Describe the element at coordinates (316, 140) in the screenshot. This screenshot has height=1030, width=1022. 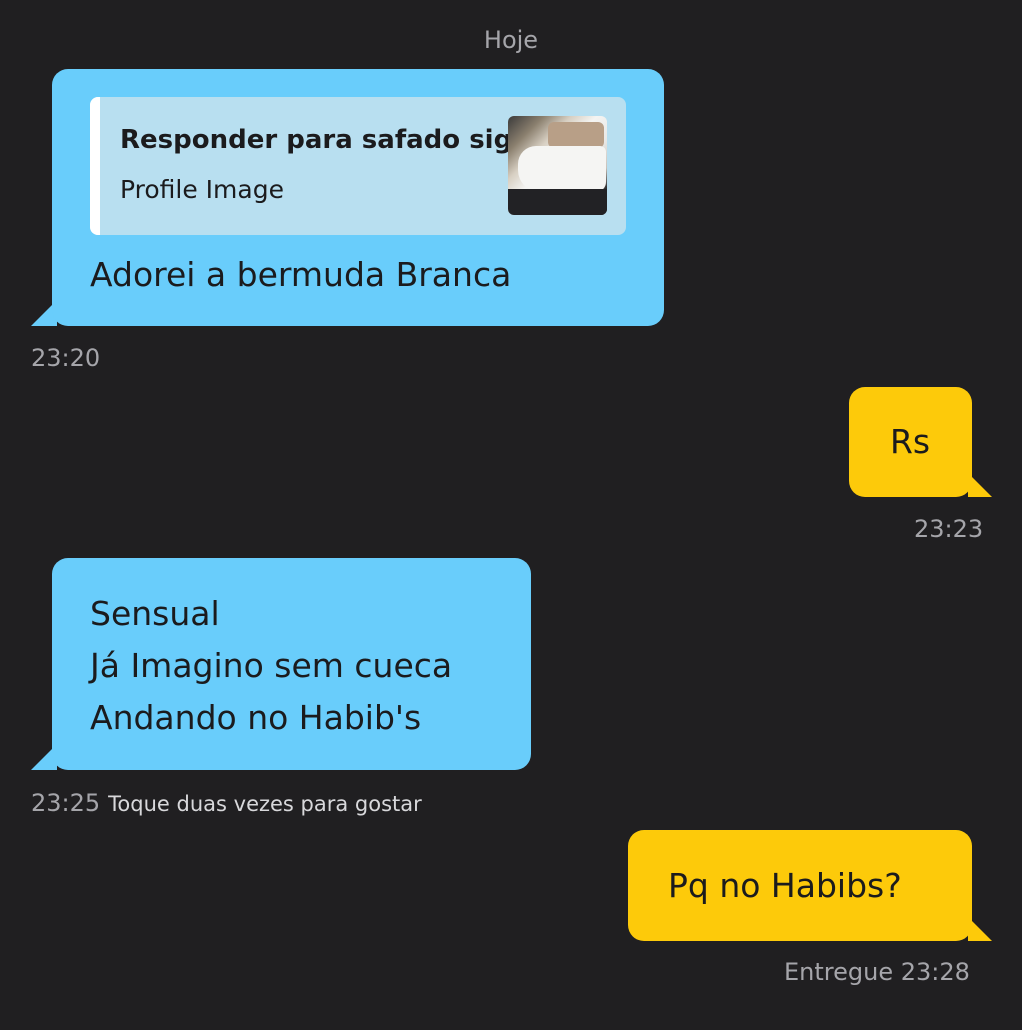
I see `reply-title: Responder para safado sig` at that location.